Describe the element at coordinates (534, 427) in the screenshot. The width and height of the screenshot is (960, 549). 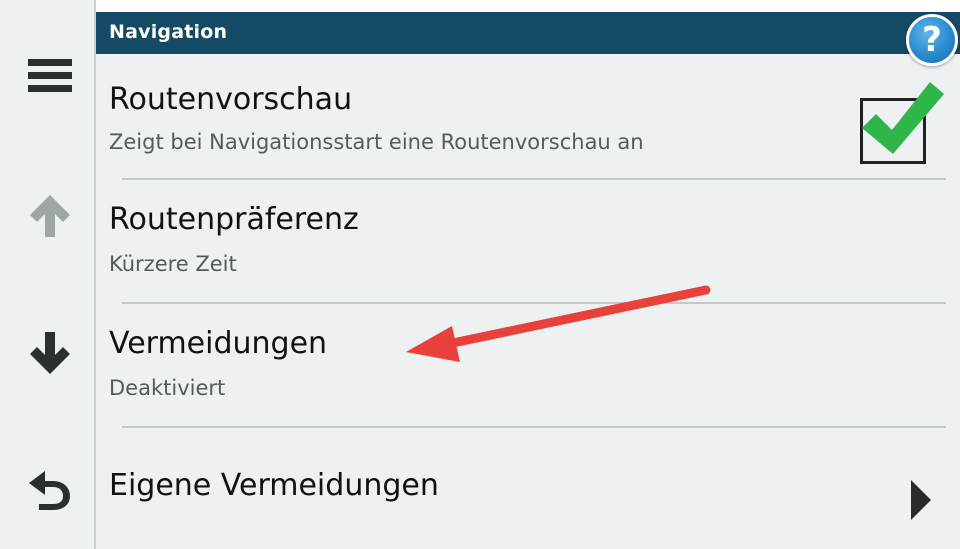
I see `row-divider` at that location.